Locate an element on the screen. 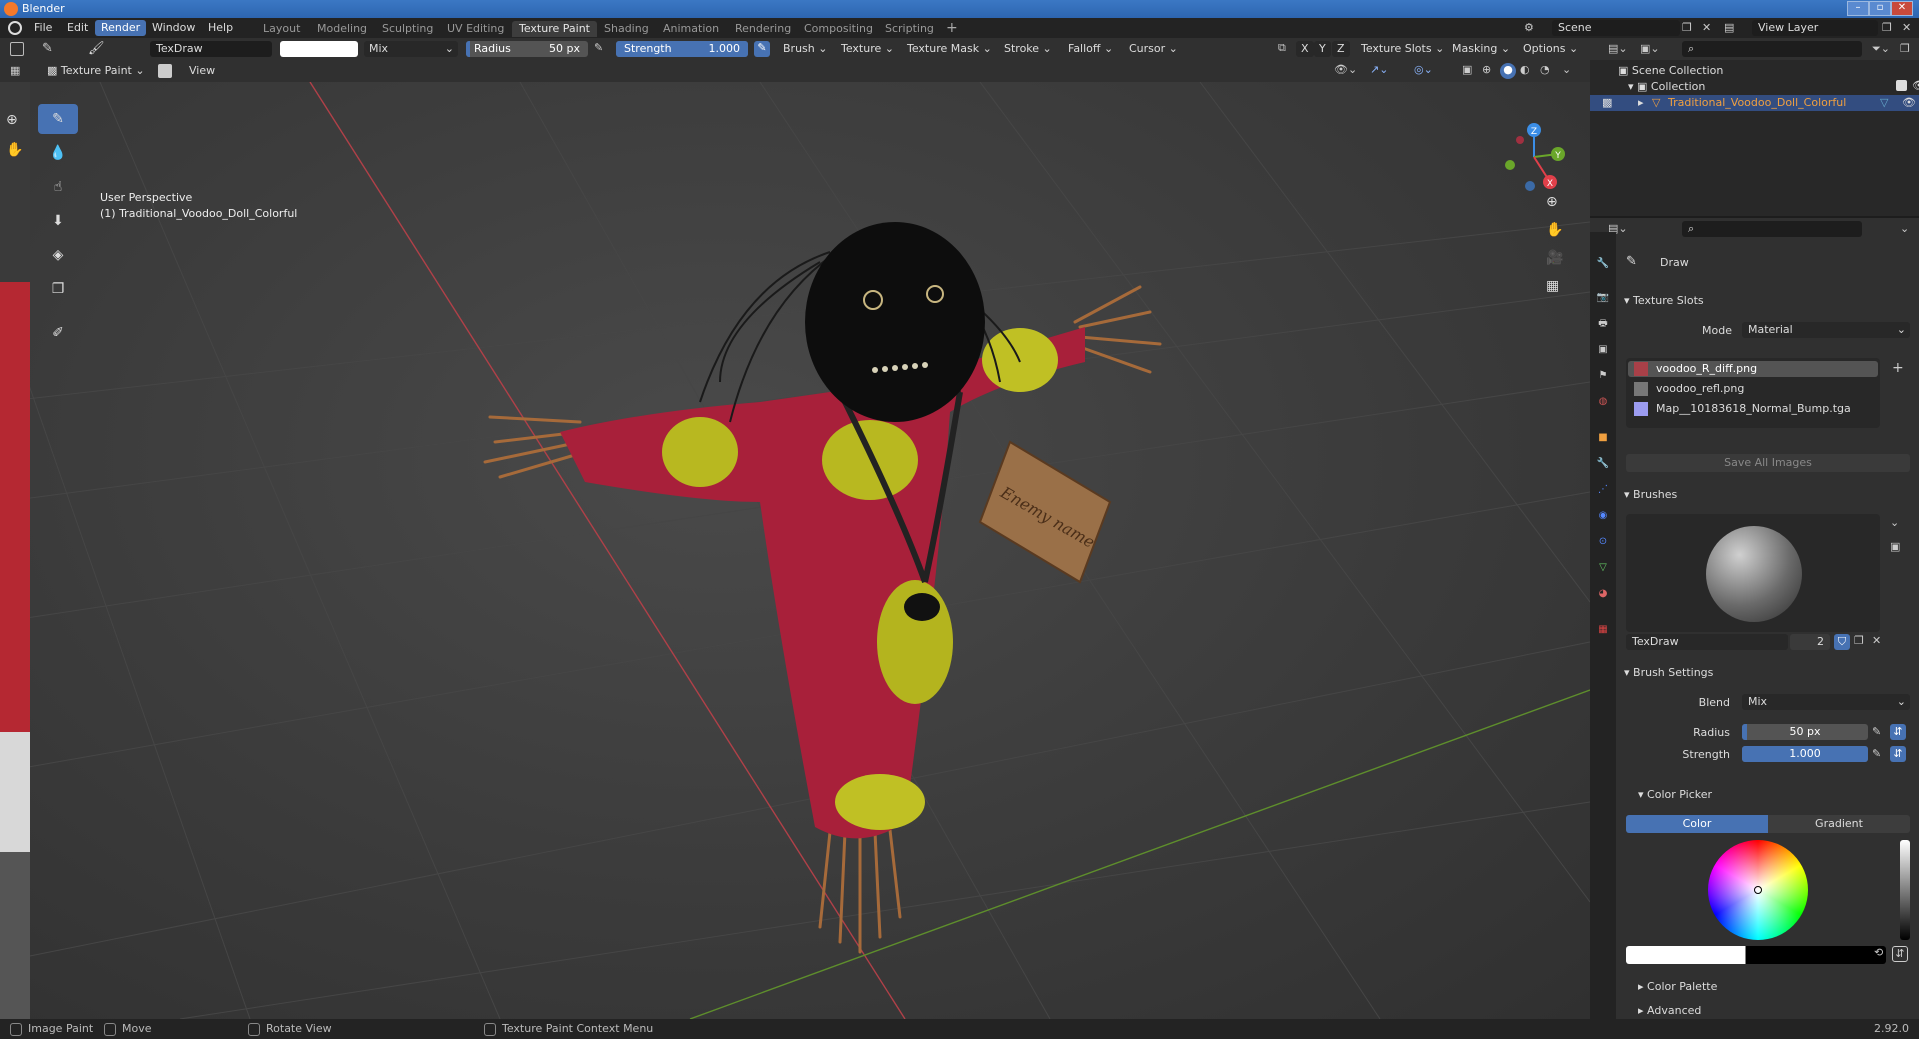 This screenshot has width=1919, height=1039. toolbar-toggle-icon: ▦ is located at coordinates (15, 70).